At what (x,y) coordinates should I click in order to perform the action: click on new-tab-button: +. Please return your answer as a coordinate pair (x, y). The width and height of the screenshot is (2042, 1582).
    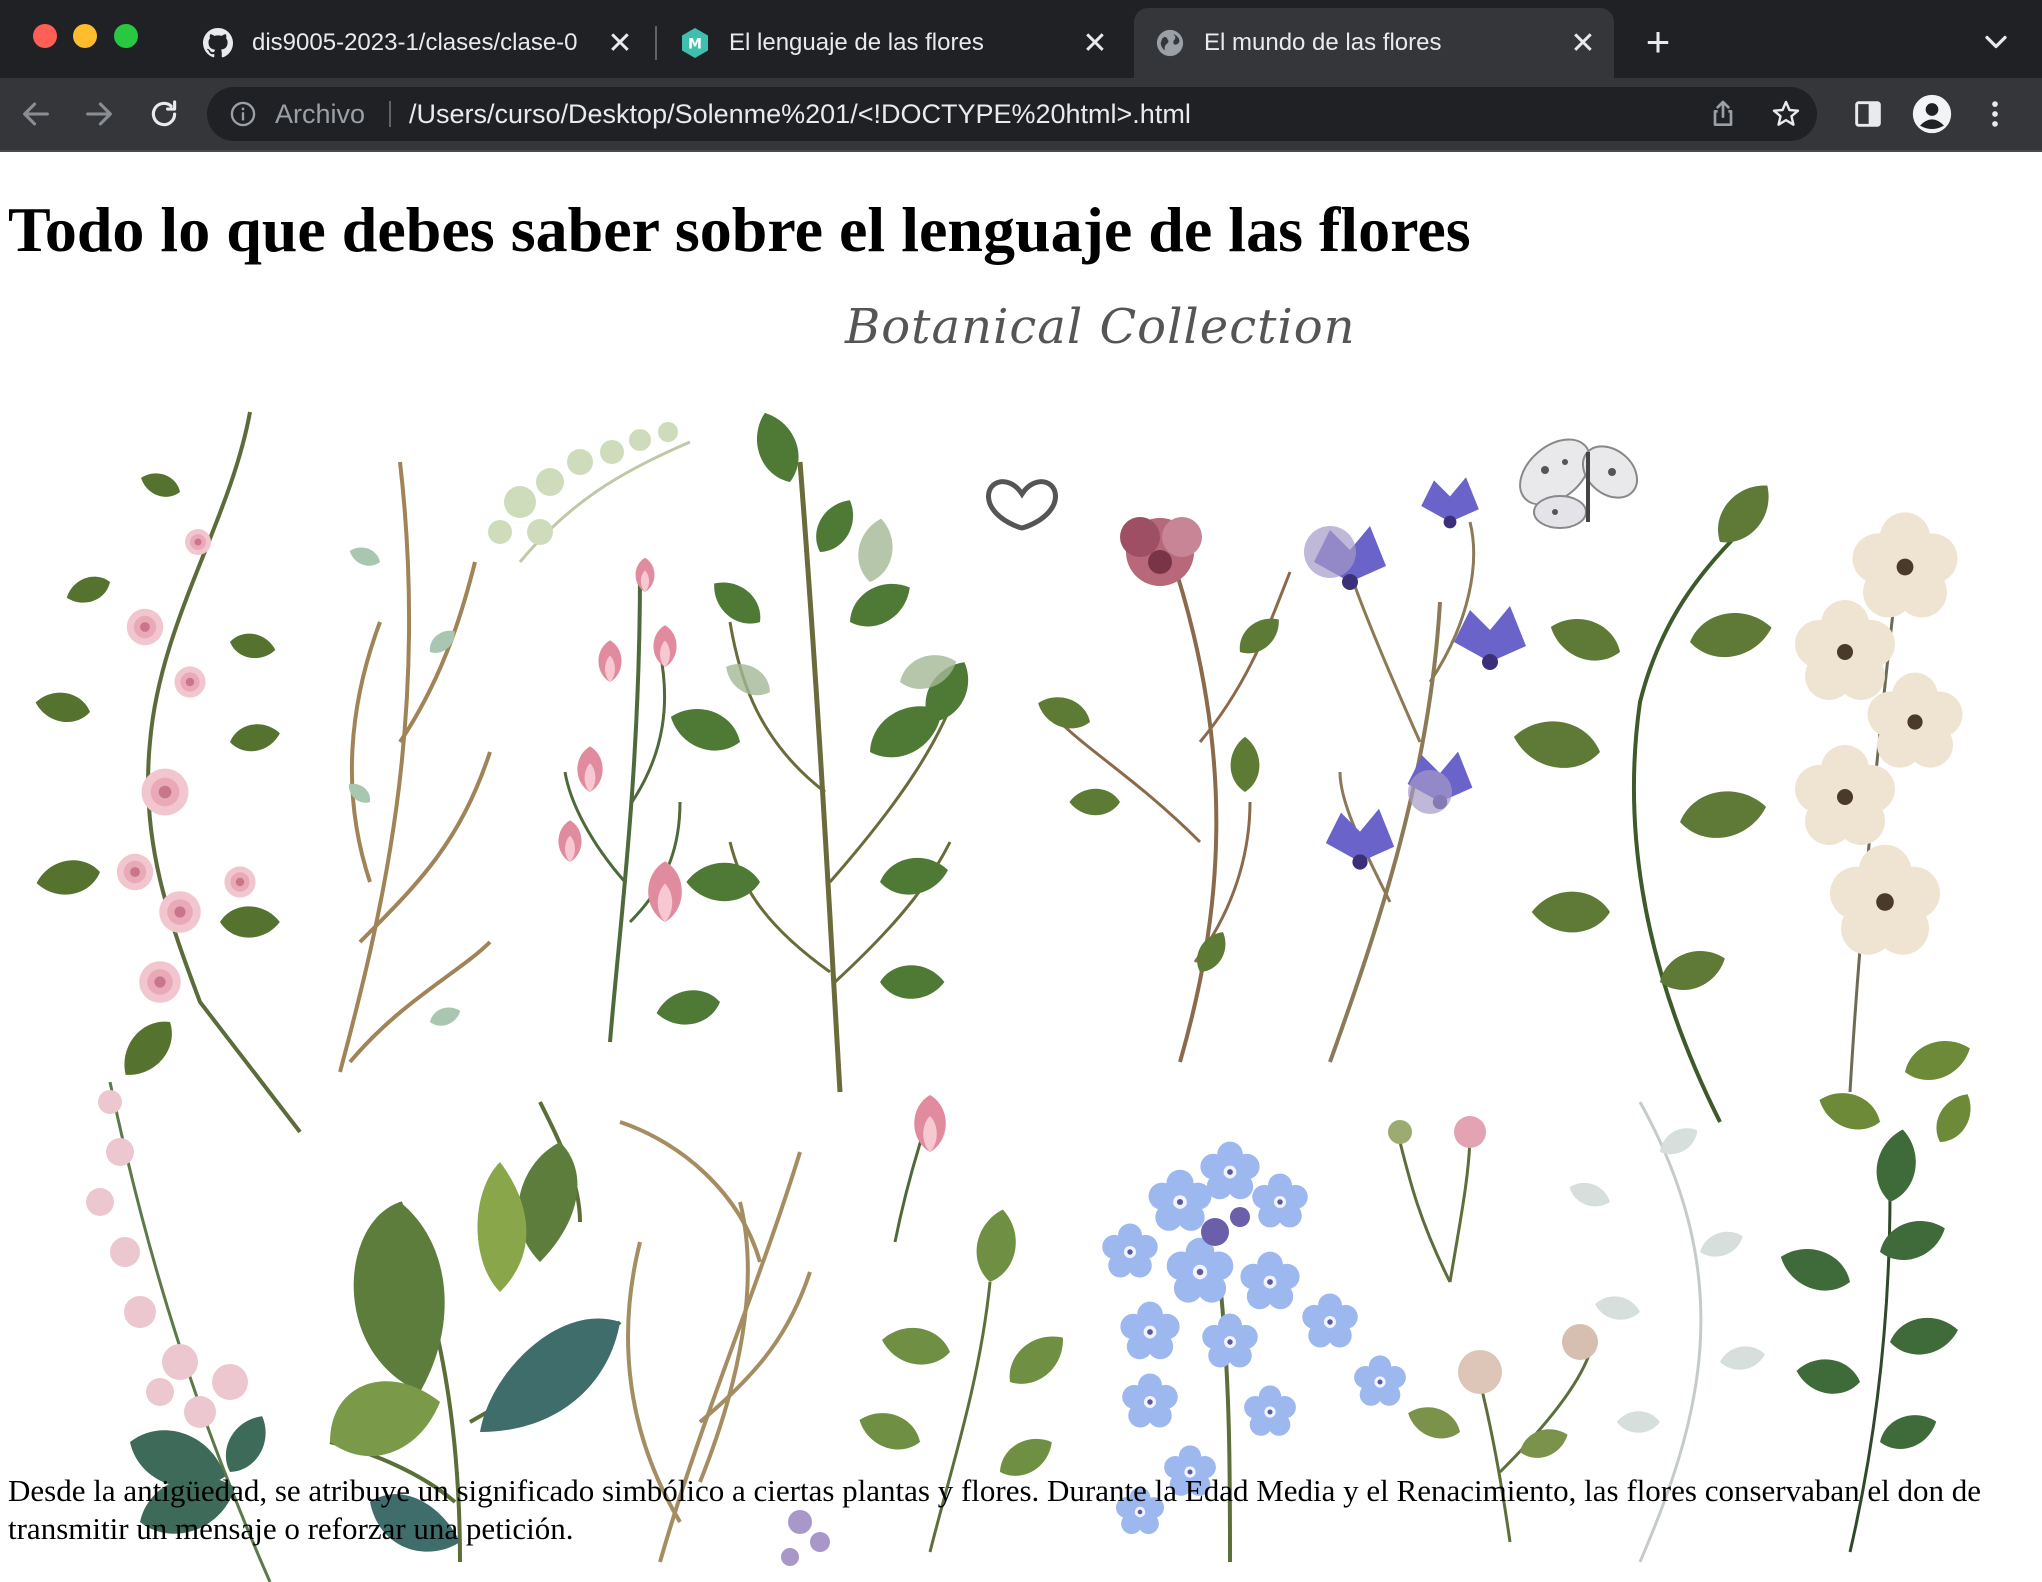
    Looking at the image, I should click on (1658, 42).